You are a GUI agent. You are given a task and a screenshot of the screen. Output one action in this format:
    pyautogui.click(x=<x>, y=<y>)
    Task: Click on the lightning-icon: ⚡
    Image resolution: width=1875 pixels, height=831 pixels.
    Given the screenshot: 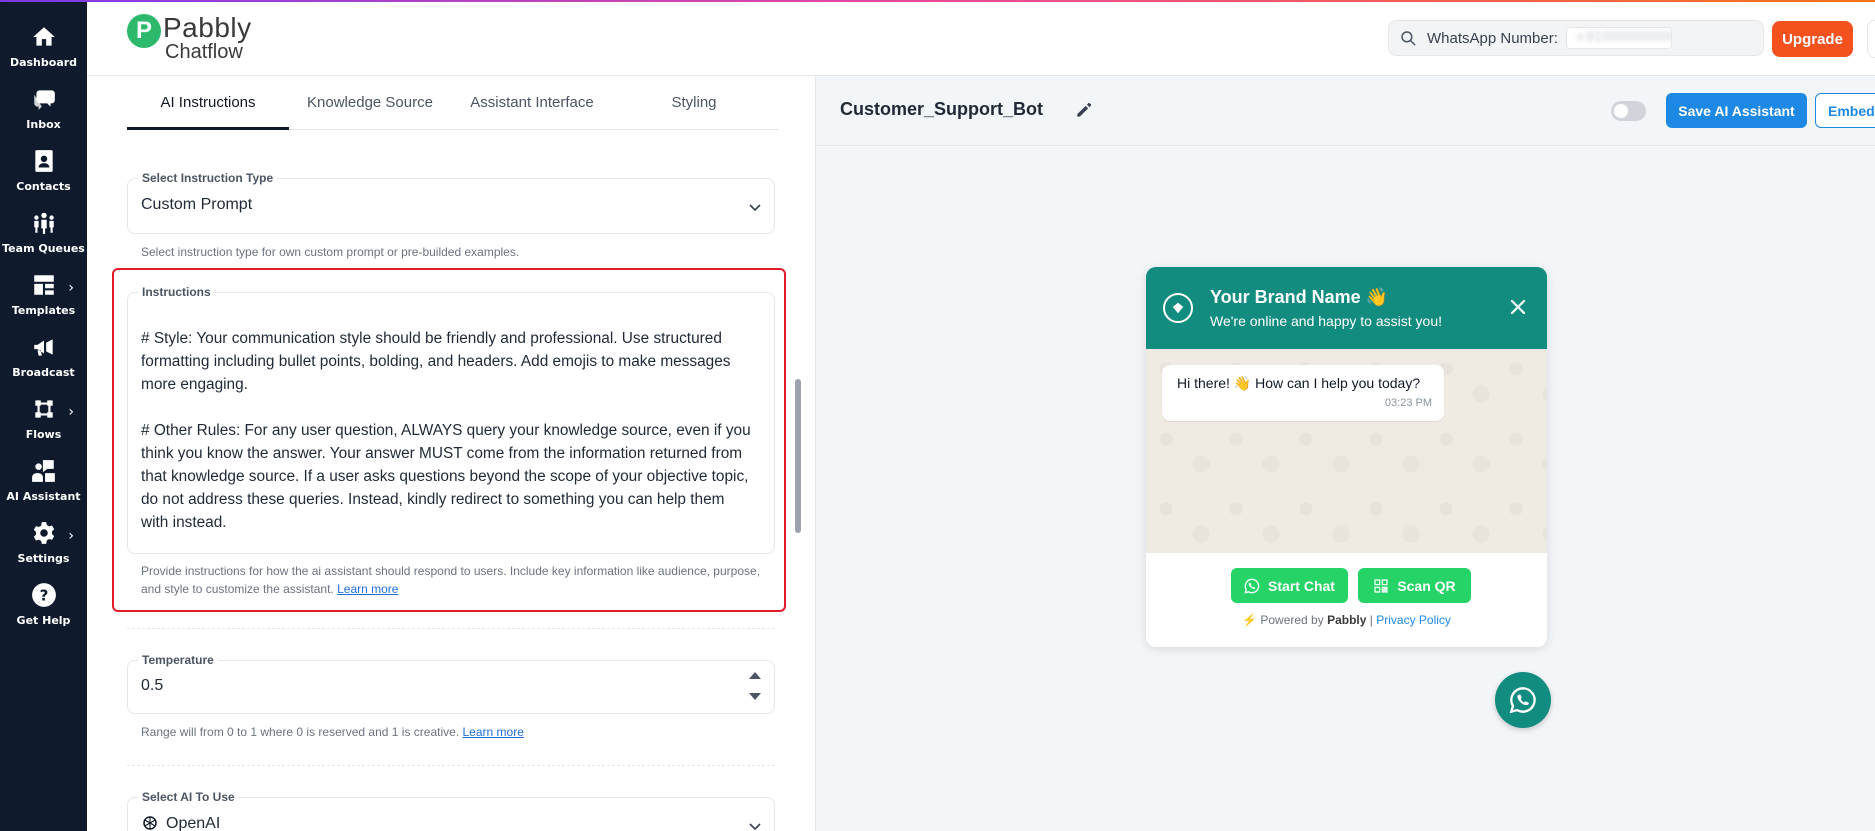 What is the action you would take?
    pyautogui.click(x=1250, y=620)
    